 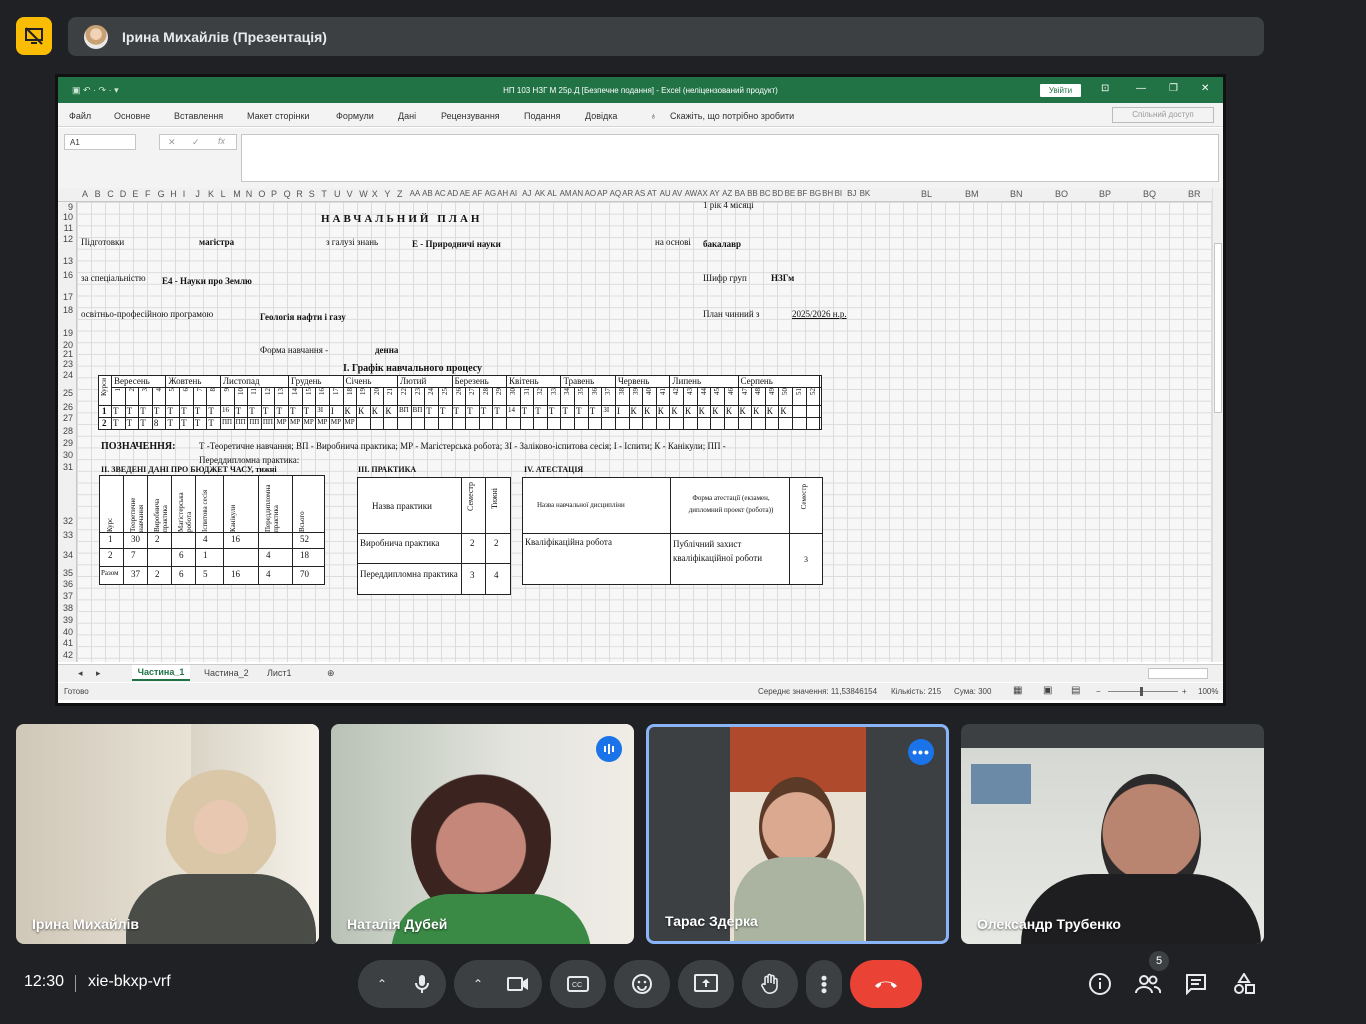 I want to click on scroll-thumb, so click(x=1218, y=328).